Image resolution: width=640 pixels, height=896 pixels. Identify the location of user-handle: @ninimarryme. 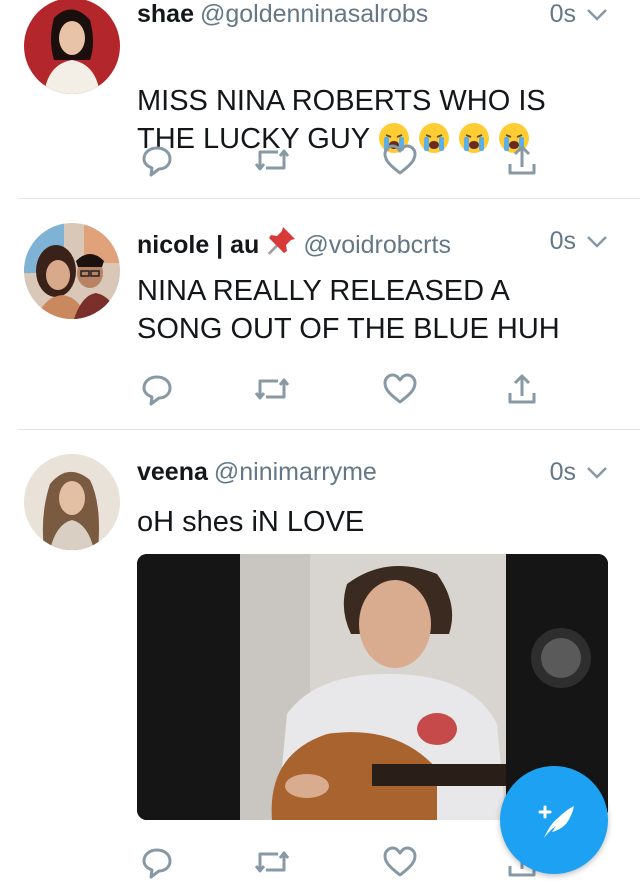
(295, 472).